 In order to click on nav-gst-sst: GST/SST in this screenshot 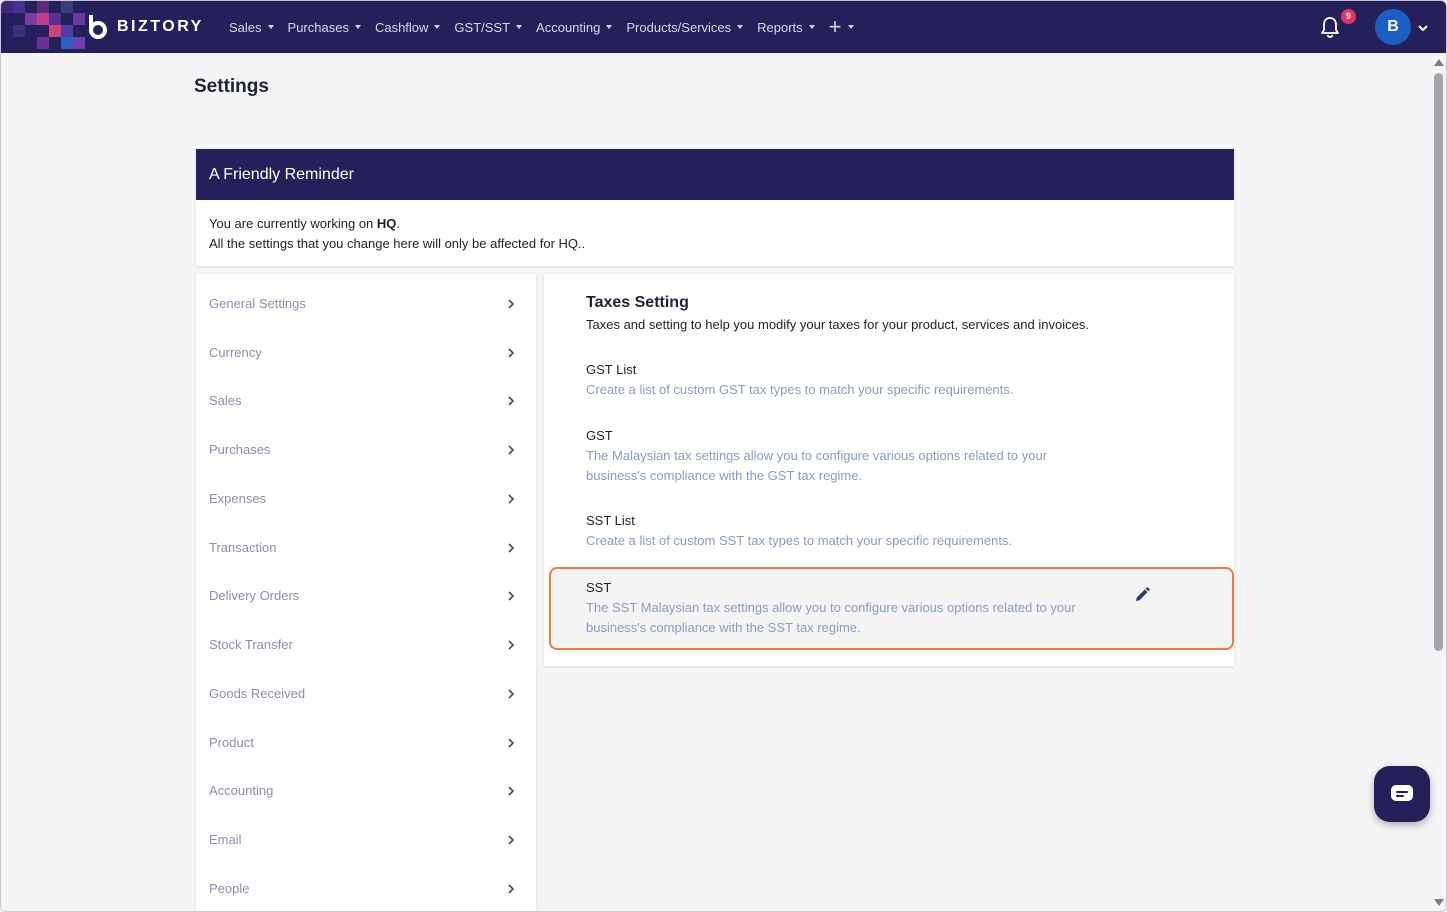, I will do `click(488, 27)`.